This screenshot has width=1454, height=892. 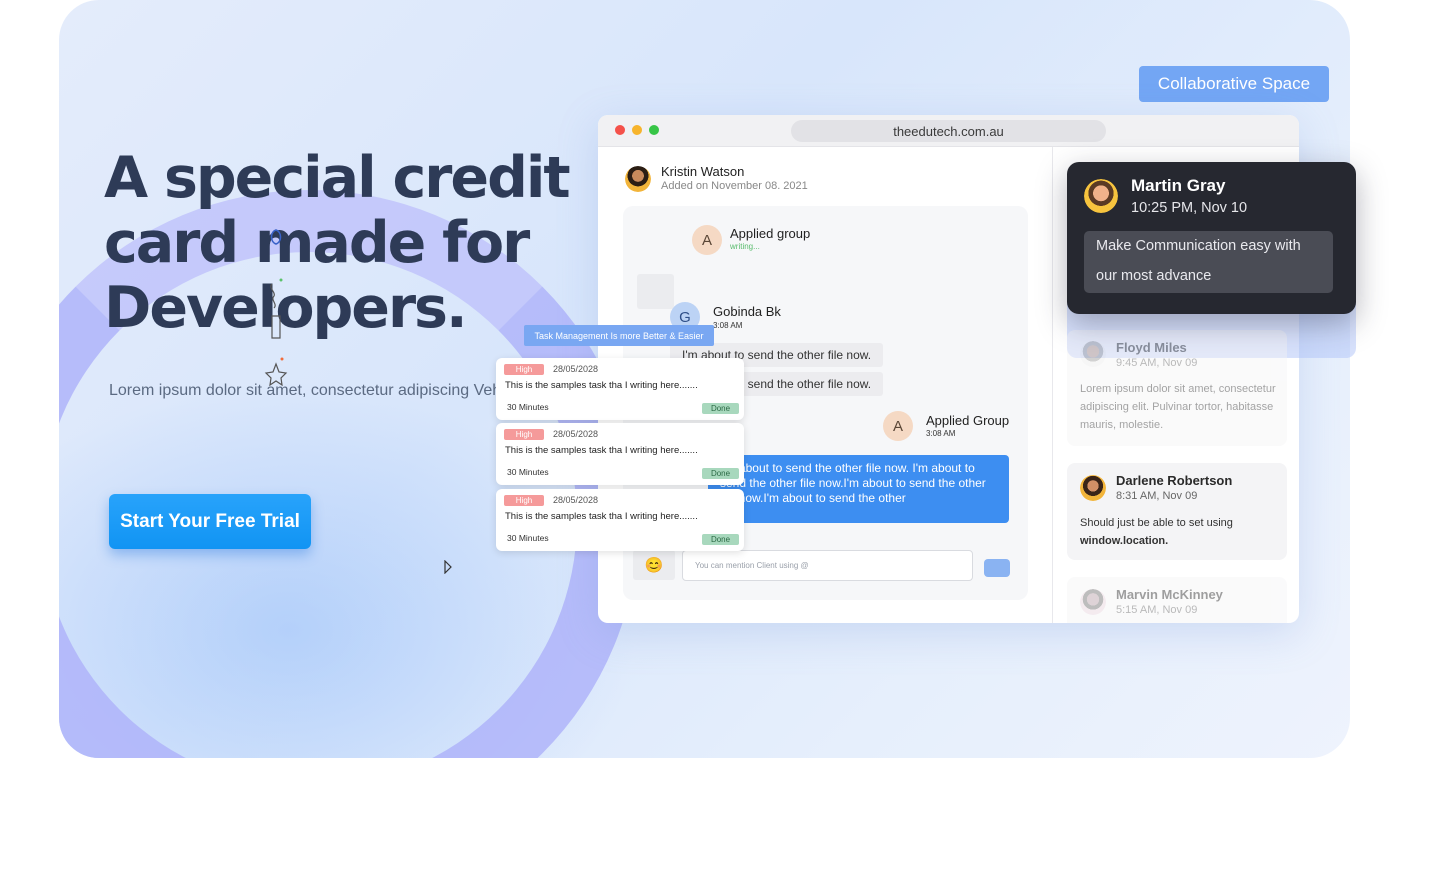 What do you see at coordinates (1052, 385) in the screenshot?
I see `panel-divider` at bounding box center [1052, 385].